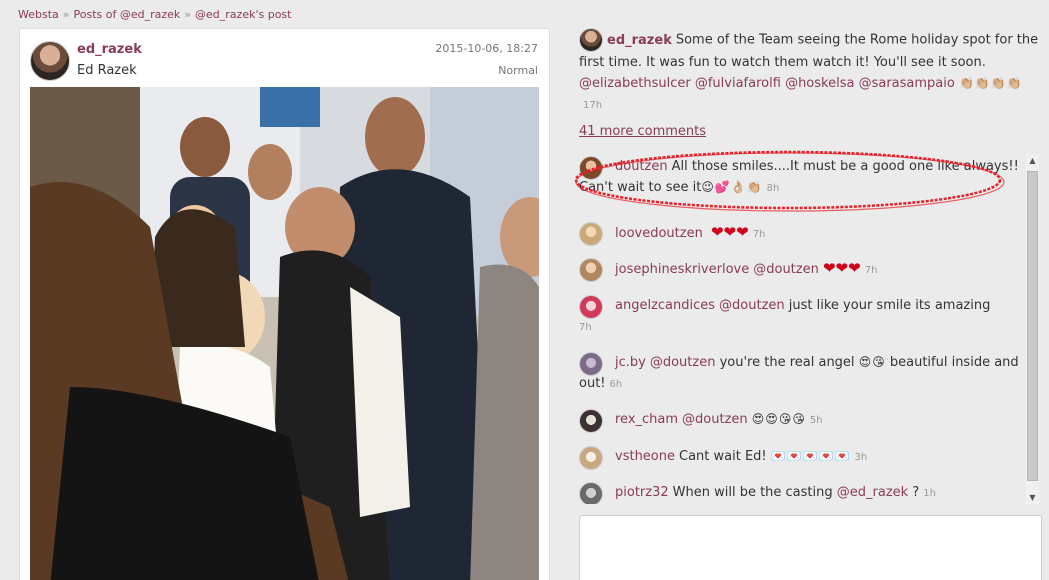 The height and width of the screenshot is (580, 1049). Describe the element at coordinates (723, 456) in the screenshot. I see `comment-text: Cant wait Ed!` at that location.